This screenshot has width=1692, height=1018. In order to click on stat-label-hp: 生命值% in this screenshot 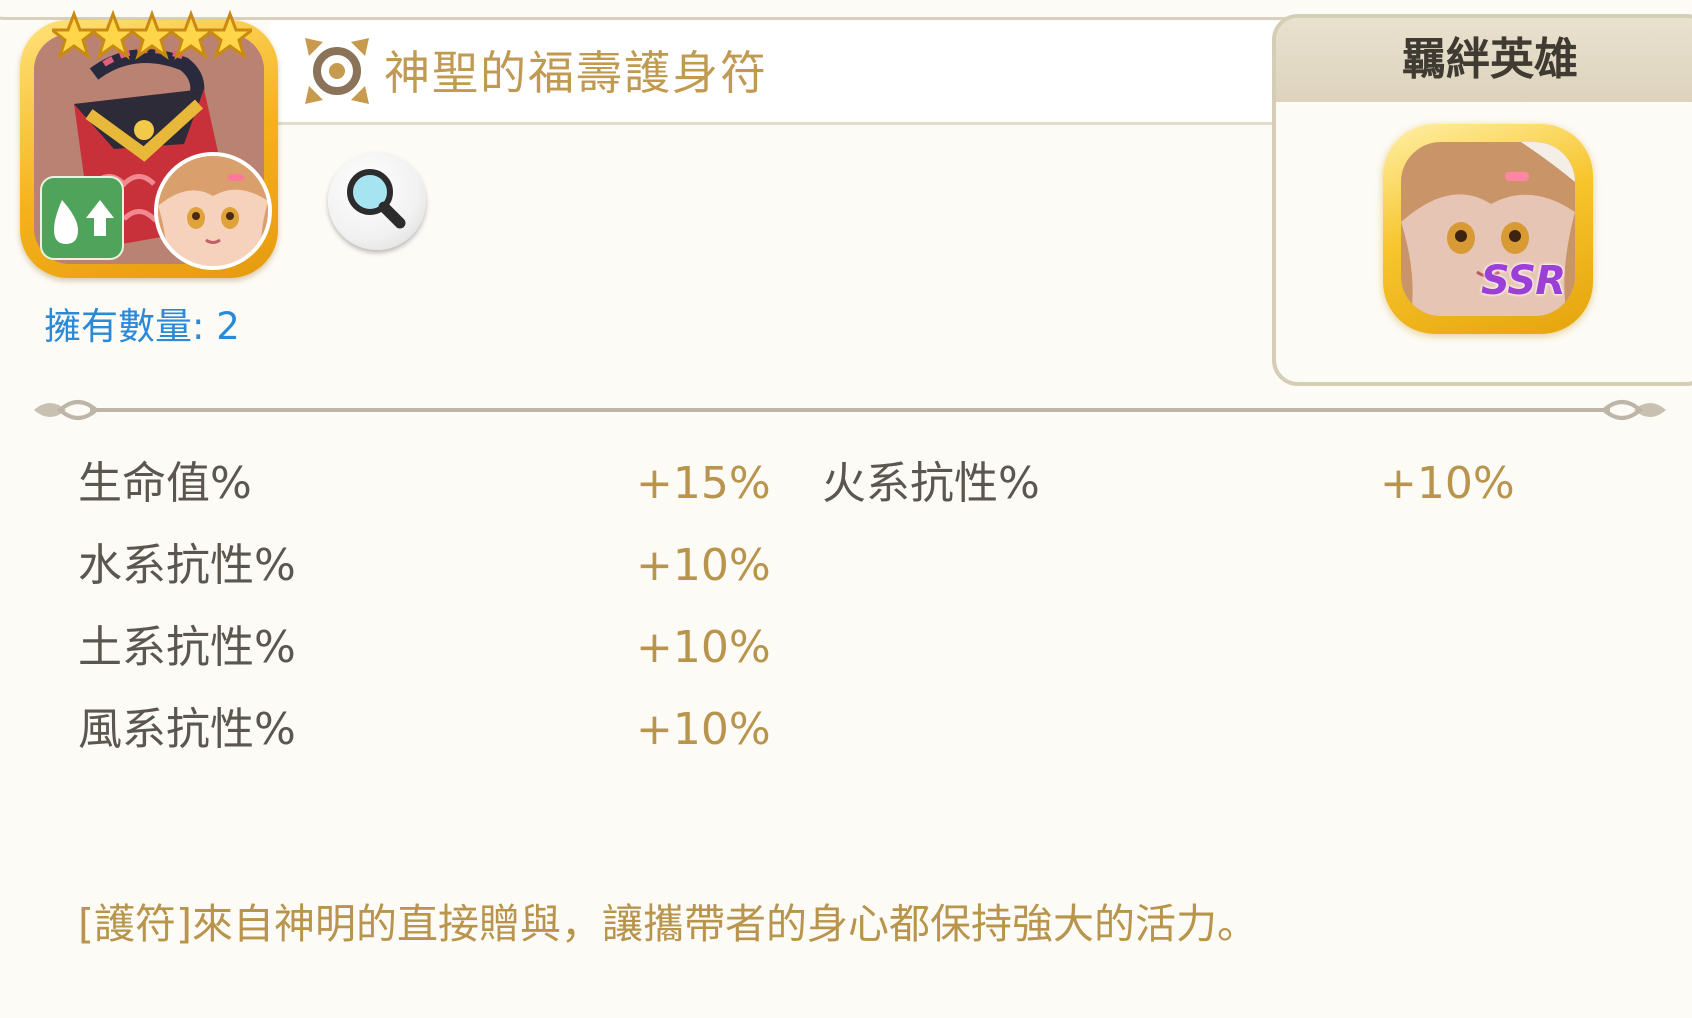, I will do `click(165, 483)`.